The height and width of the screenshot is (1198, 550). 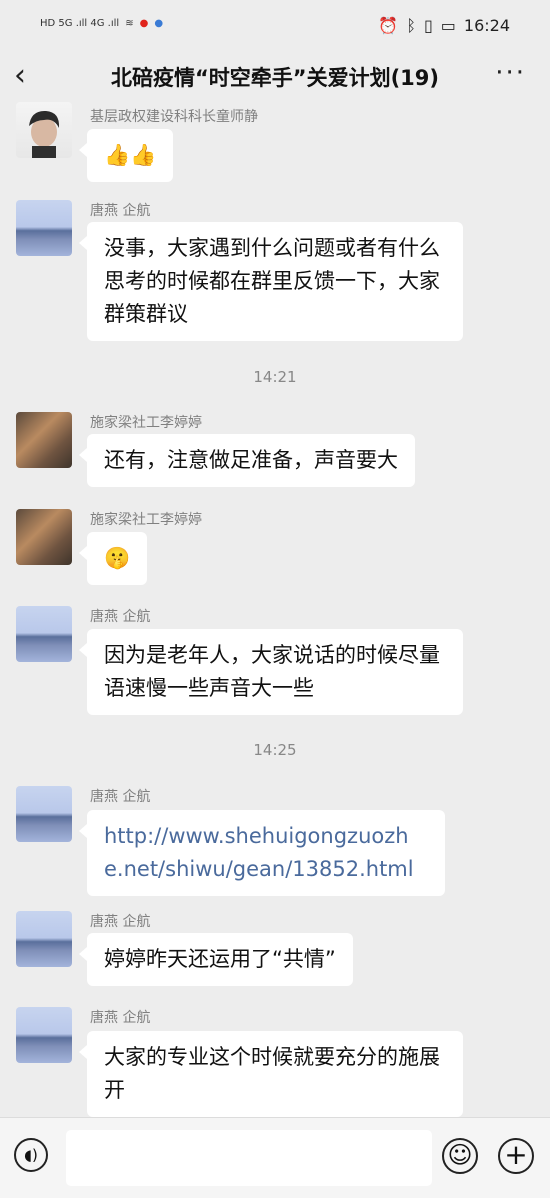 I want to click on voice-icon: ◖), so click(x=31, y=1155).